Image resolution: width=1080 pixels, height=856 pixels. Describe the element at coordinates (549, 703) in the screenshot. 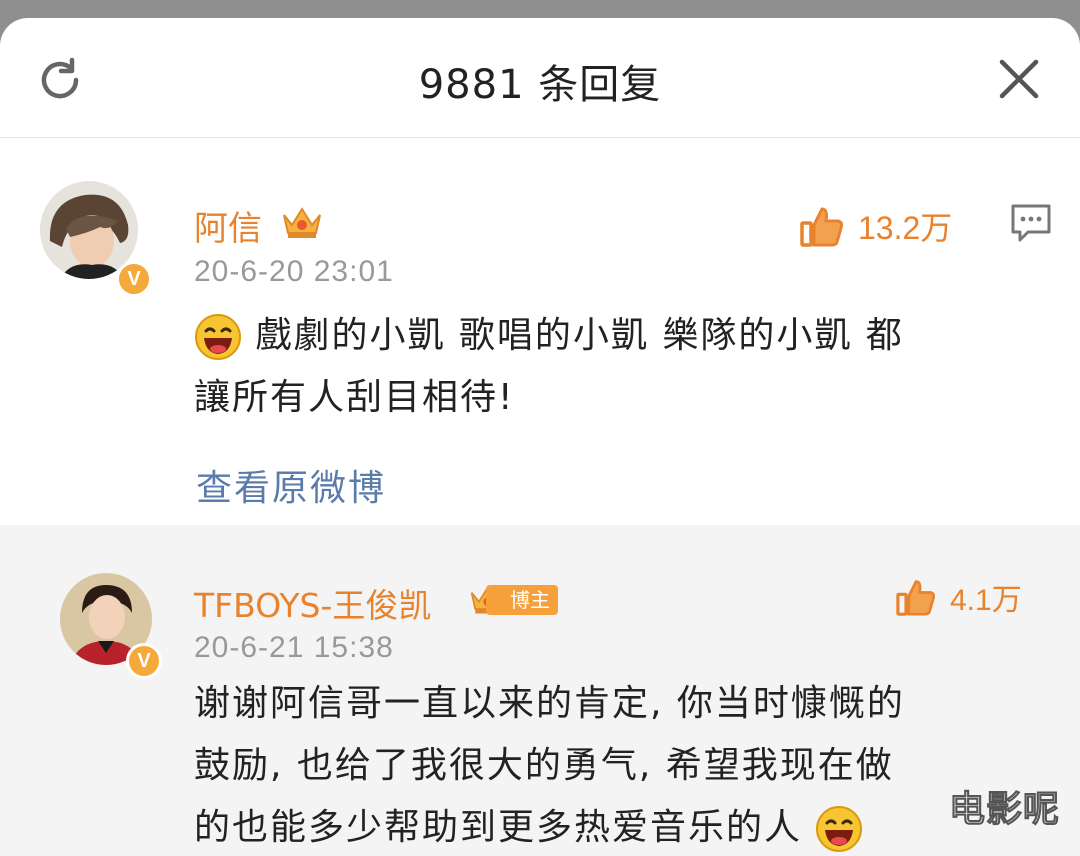

I see `reply-text-line: 谢谢阿信哥一直以来的肯定, 你当时慷慨的` at that location.